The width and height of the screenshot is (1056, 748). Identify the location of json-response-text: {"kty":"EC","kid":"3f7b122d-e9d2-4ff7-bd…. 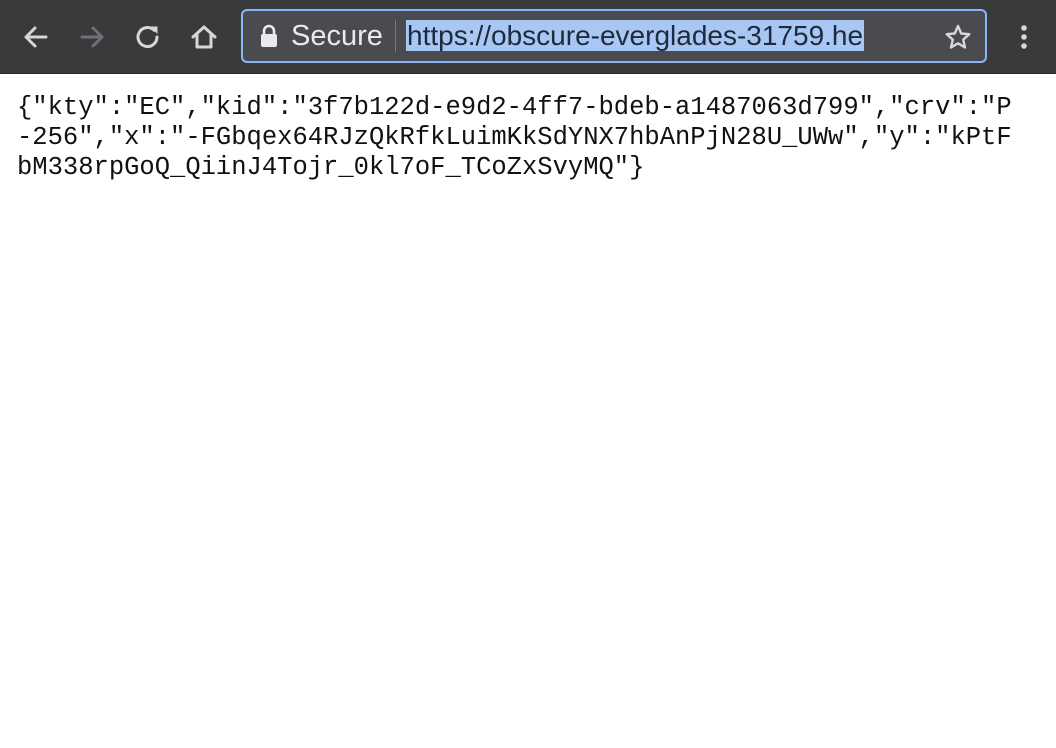
(514, 137).